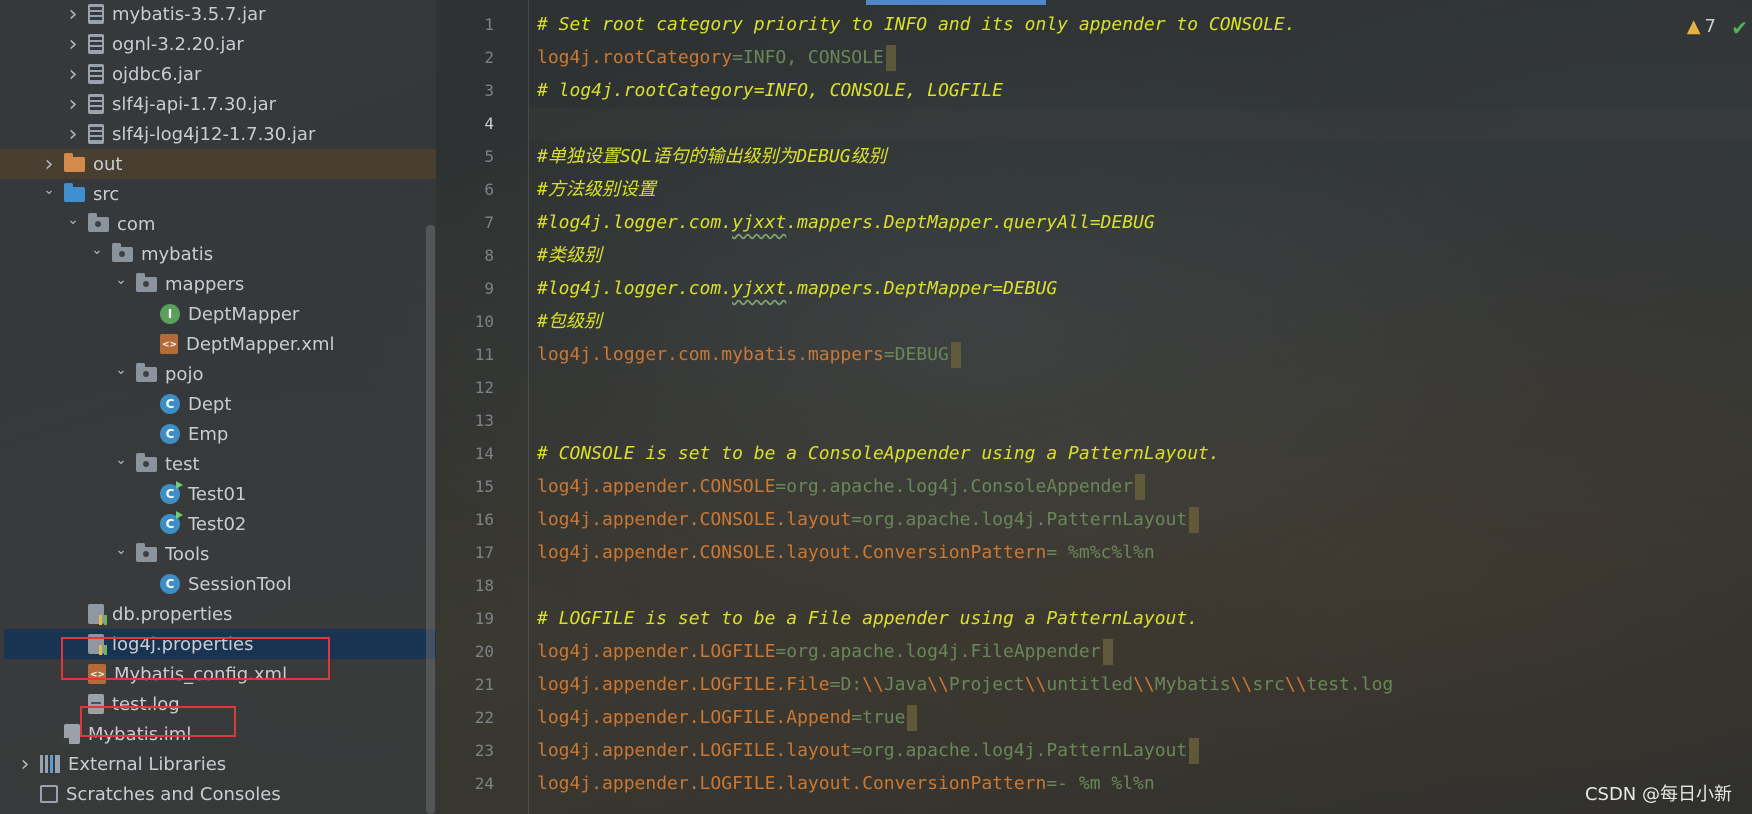 This screenshot has width=1752, height=814. Describe the element at coordinates (484, 453) in the screenshot. I see `line-number: 14` at that location.